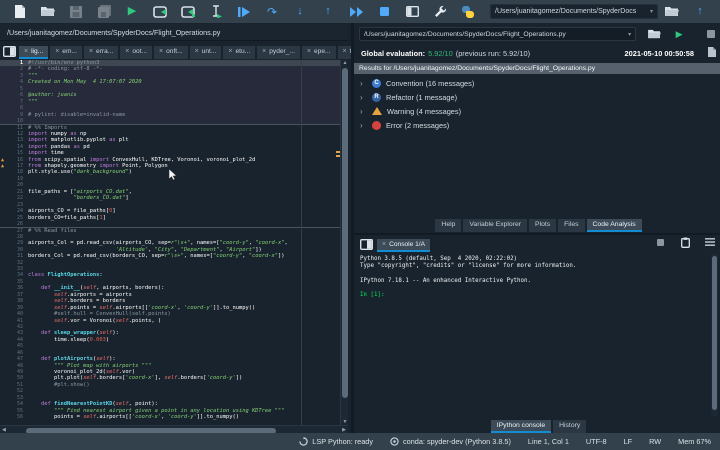  Describe the element at coordinates (244, 11) in the screenshot. I see `debug-icon` at that location.